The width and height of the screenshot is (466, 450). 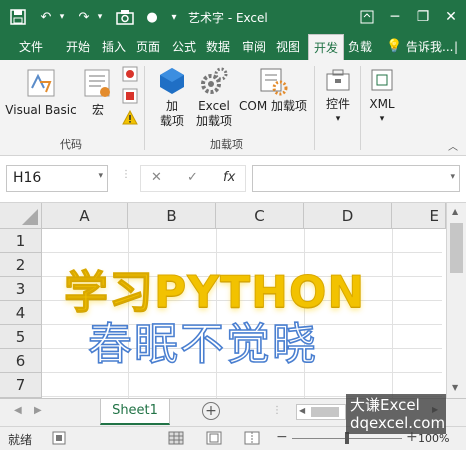 I want to click on controls-button: 控件 ▾, so click(x=338, y=96).